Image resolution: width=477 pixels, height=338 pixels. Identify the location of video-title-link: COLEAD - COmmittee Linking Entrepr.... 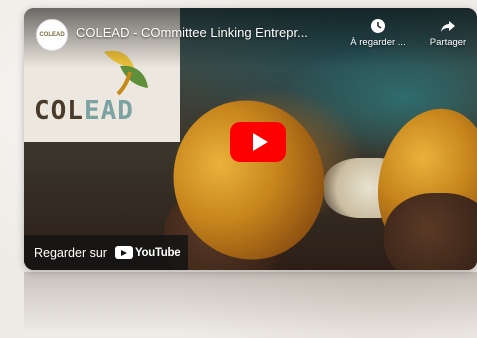
(211, 32).